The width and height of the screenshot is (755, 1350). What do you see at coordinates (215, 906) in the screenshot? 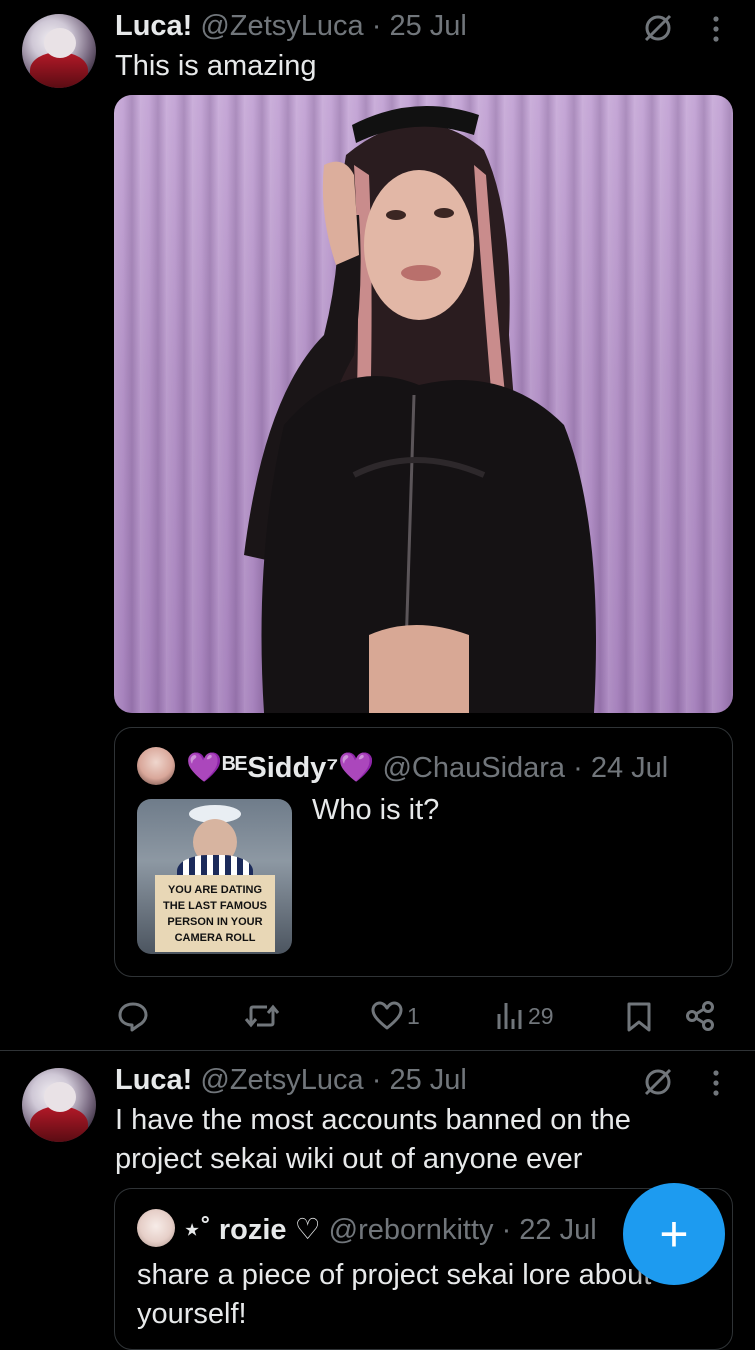
I see `sign-line: THE LAST FAMOUS` at bounding box center [215, 906].